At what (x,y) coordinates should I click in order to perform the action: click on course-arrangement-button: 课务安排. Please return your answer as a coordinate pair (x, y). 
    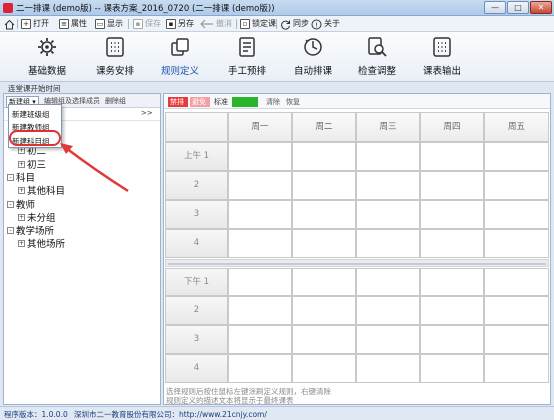
    Looking at the image, I should click on (115, 58).